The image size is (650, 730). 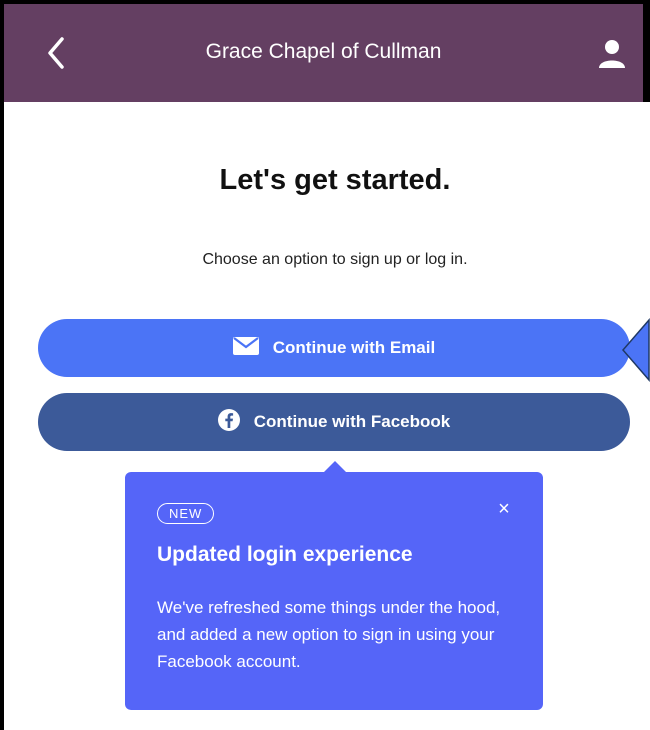 I want to click on page-title: Grace Chapel of Cullman, so click(x=323, y=51).